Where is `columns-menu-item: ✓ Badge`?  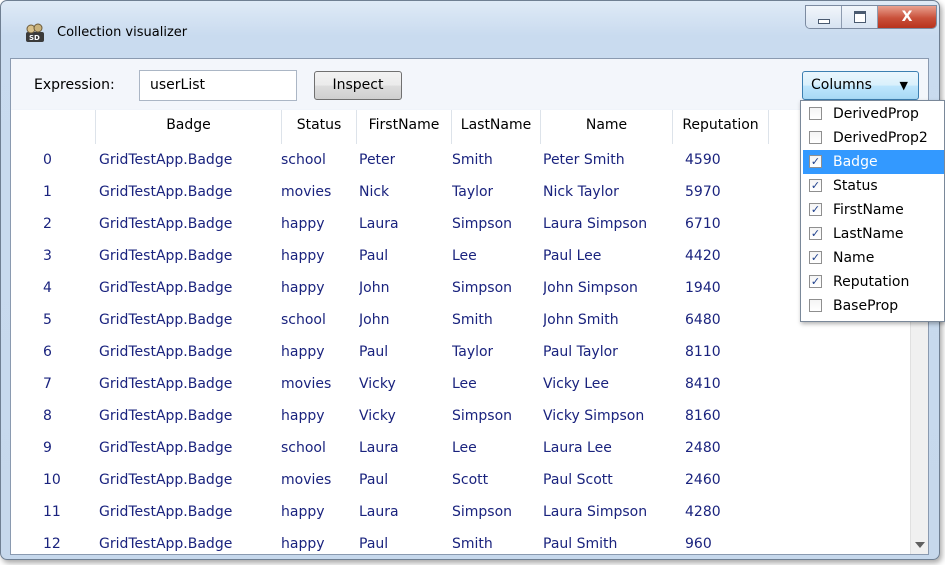 columns-menu-item: ✓ Badge is located at coordinates (873, 162).